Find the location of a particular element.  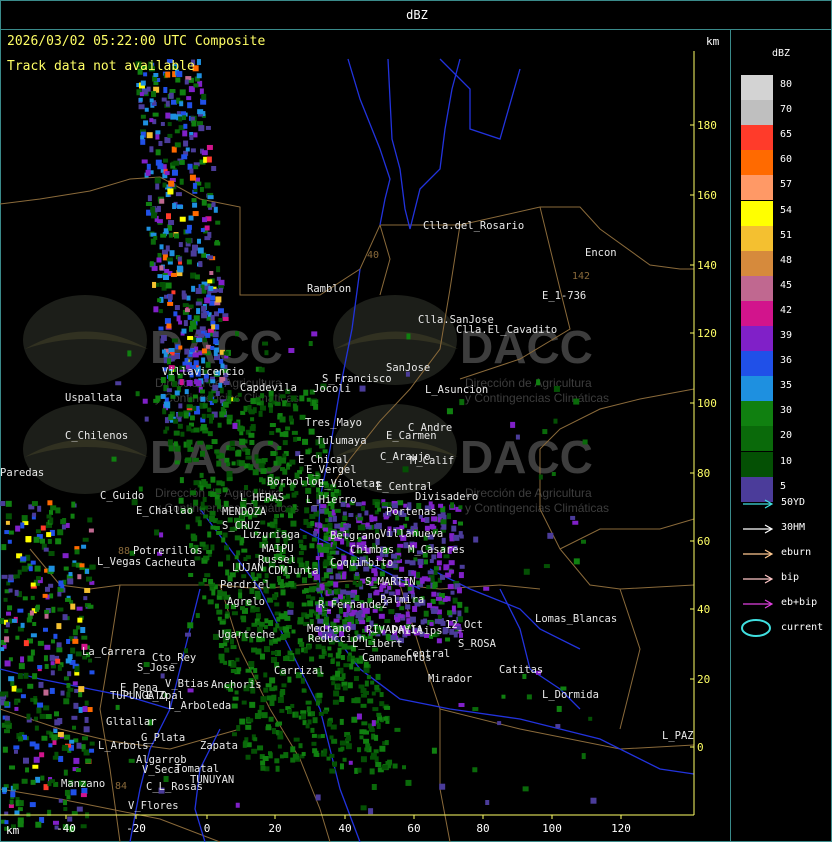

y-tick-label: 140 is located at coordinates (707, 265).